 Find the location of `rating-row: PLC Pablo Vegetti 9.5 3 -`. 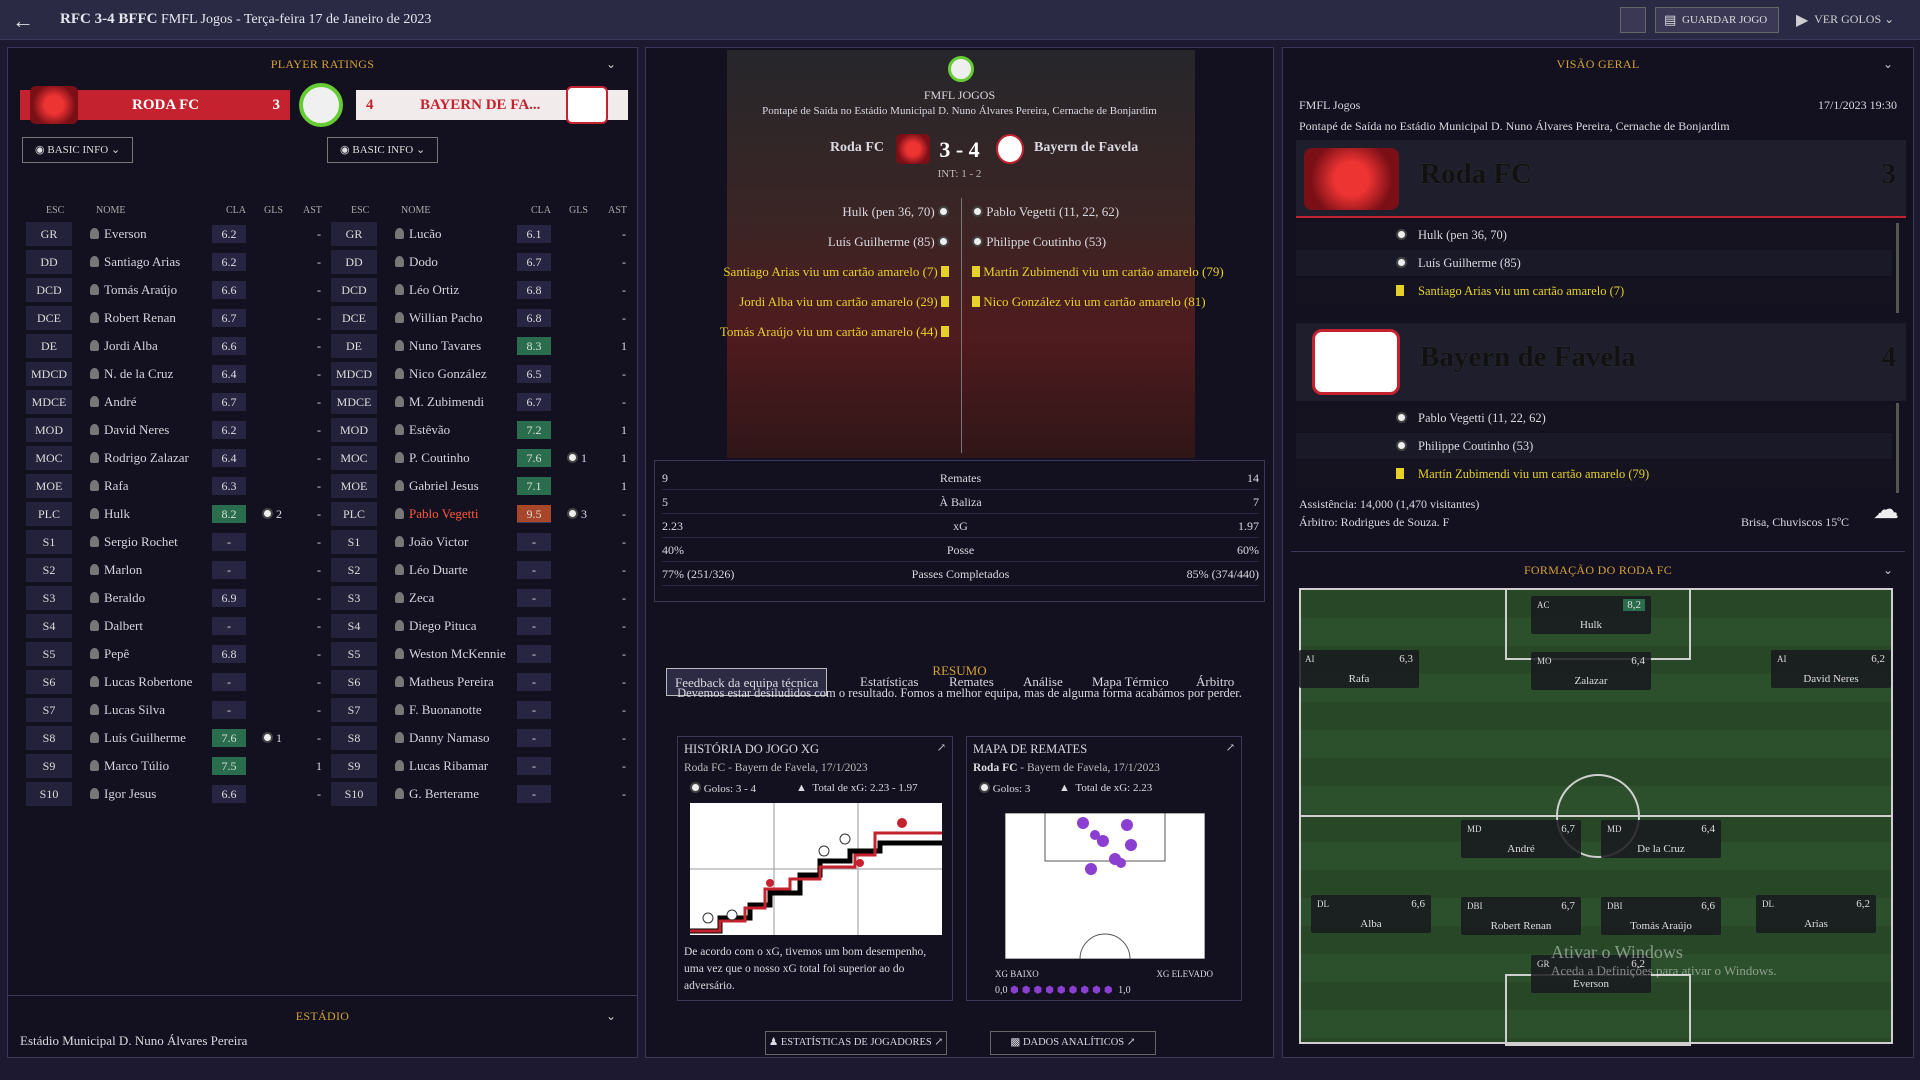

rating-row: PLC Pablo Vegetti 9.5 3 - is located at coordinates (482, 515).